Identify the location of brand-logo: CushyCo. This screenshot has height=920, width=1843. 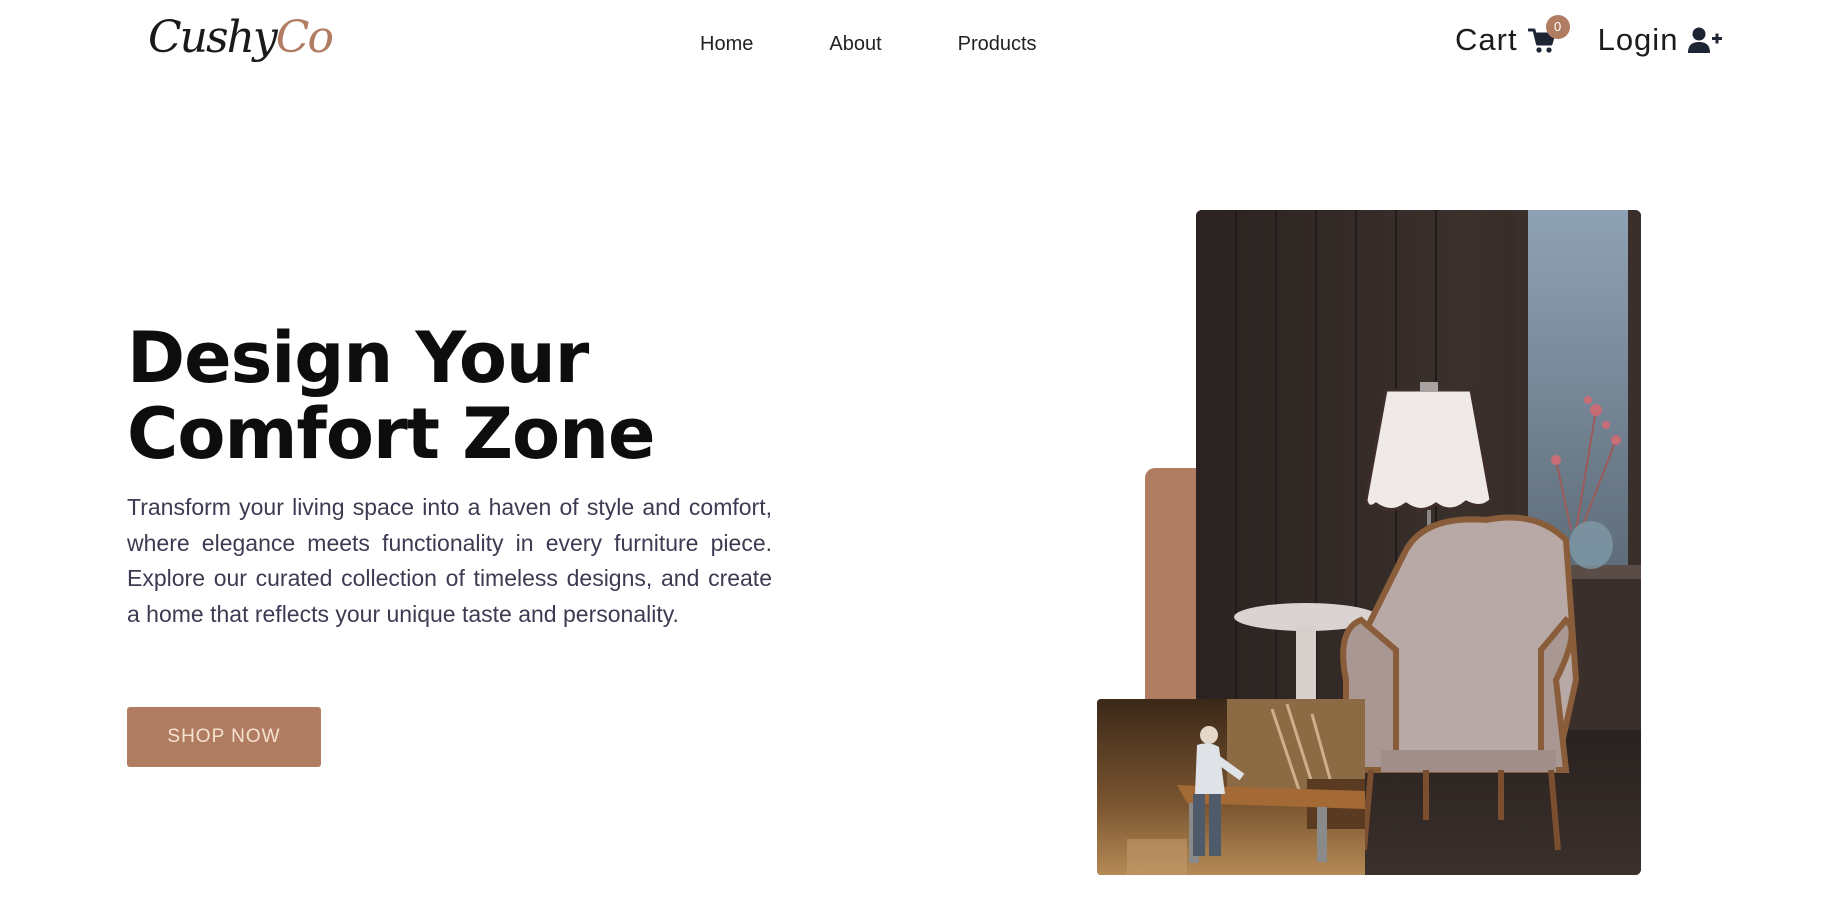
(241, 38).